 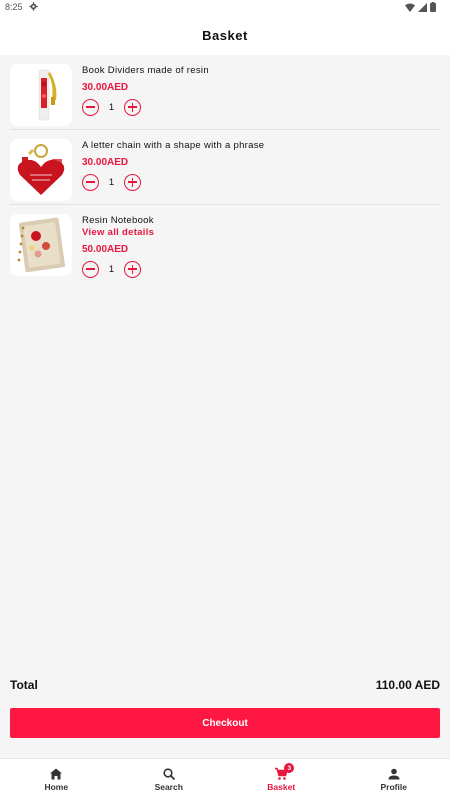 I want to click on page-title: Basket, so click(x=225, y=35).